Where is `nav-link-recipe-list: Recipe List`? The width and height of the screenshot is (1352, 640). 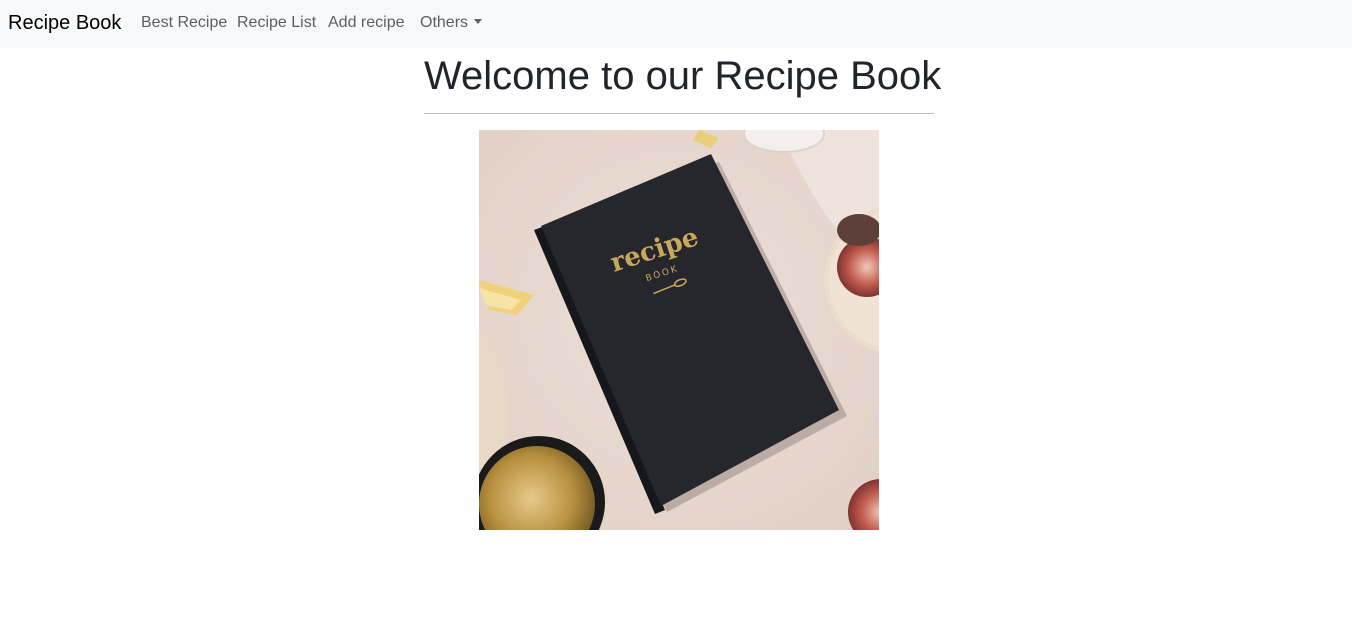 nav-link-recipe-list: Recipe List is located at coordinates (276, 23).